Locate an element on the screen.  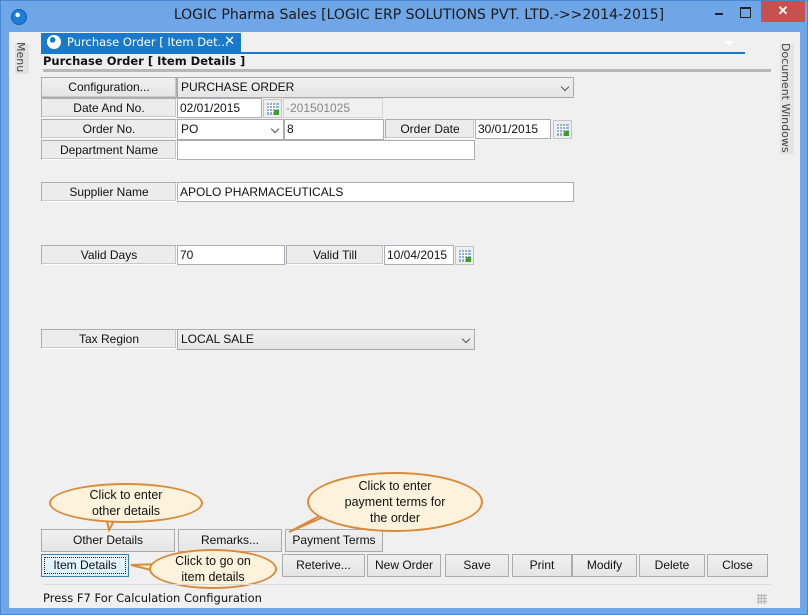
order-date-calendar-button is located at coordinates (562, 129).